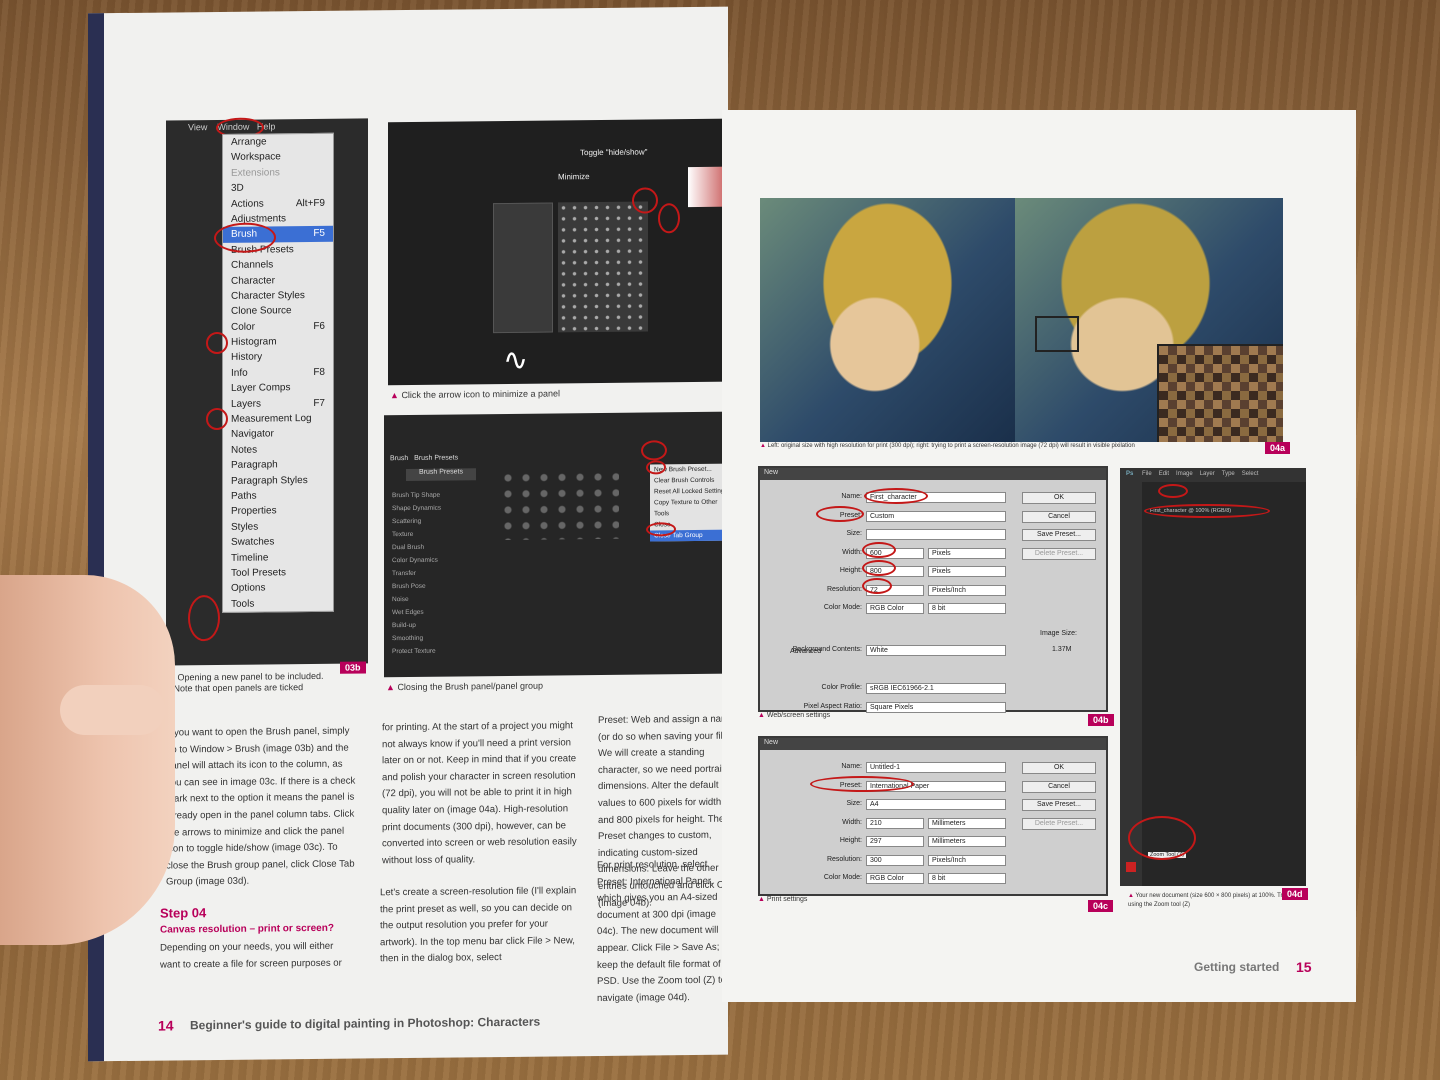 This screenshot has width=1440, height=1080. What do you see at coordinates (436, 651) in the screenshot?
I see `brush-option: Protect Texture` at bounding box center [436, 651].